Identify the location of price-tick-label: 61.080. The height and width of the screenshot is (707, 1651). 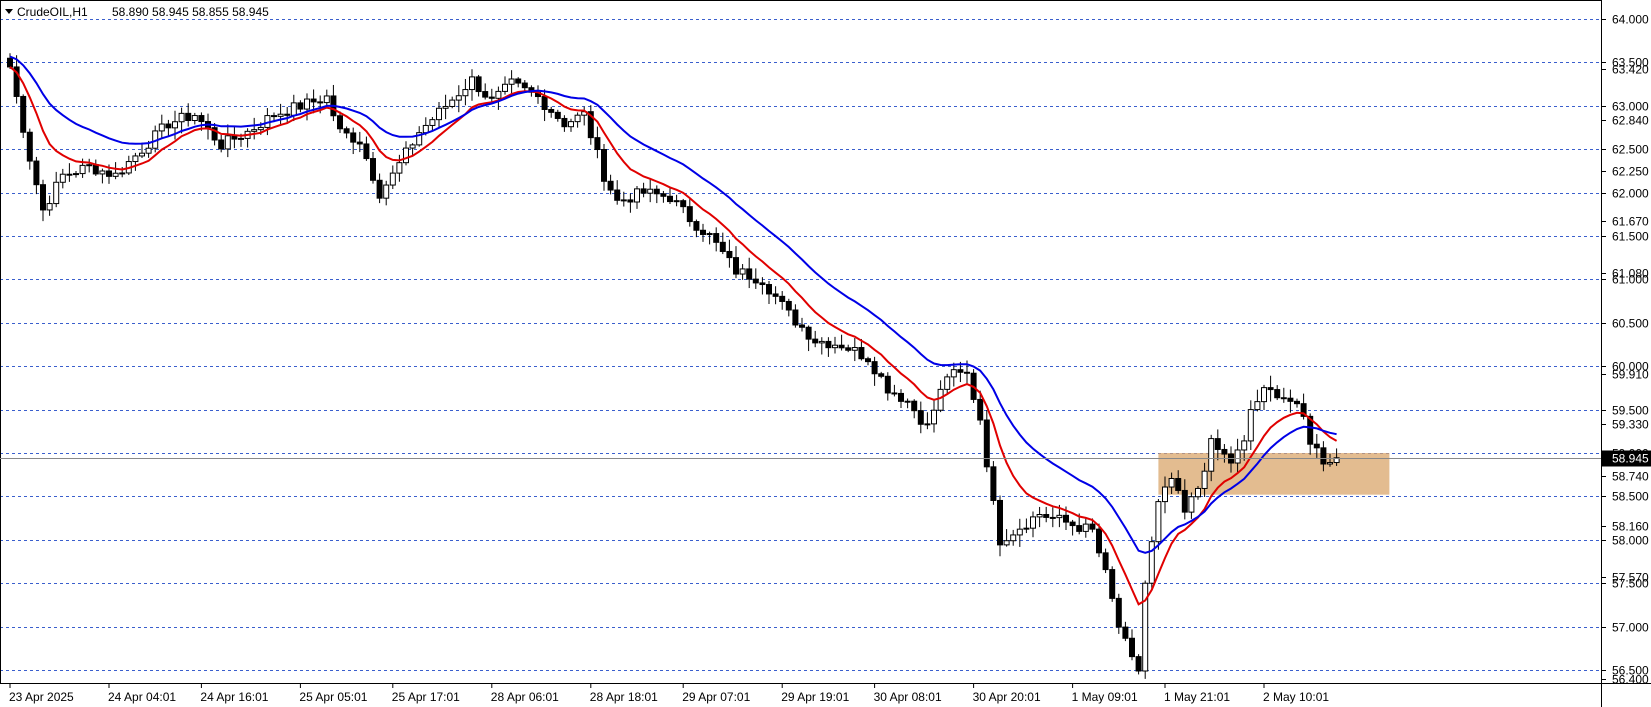
(1630, 274).